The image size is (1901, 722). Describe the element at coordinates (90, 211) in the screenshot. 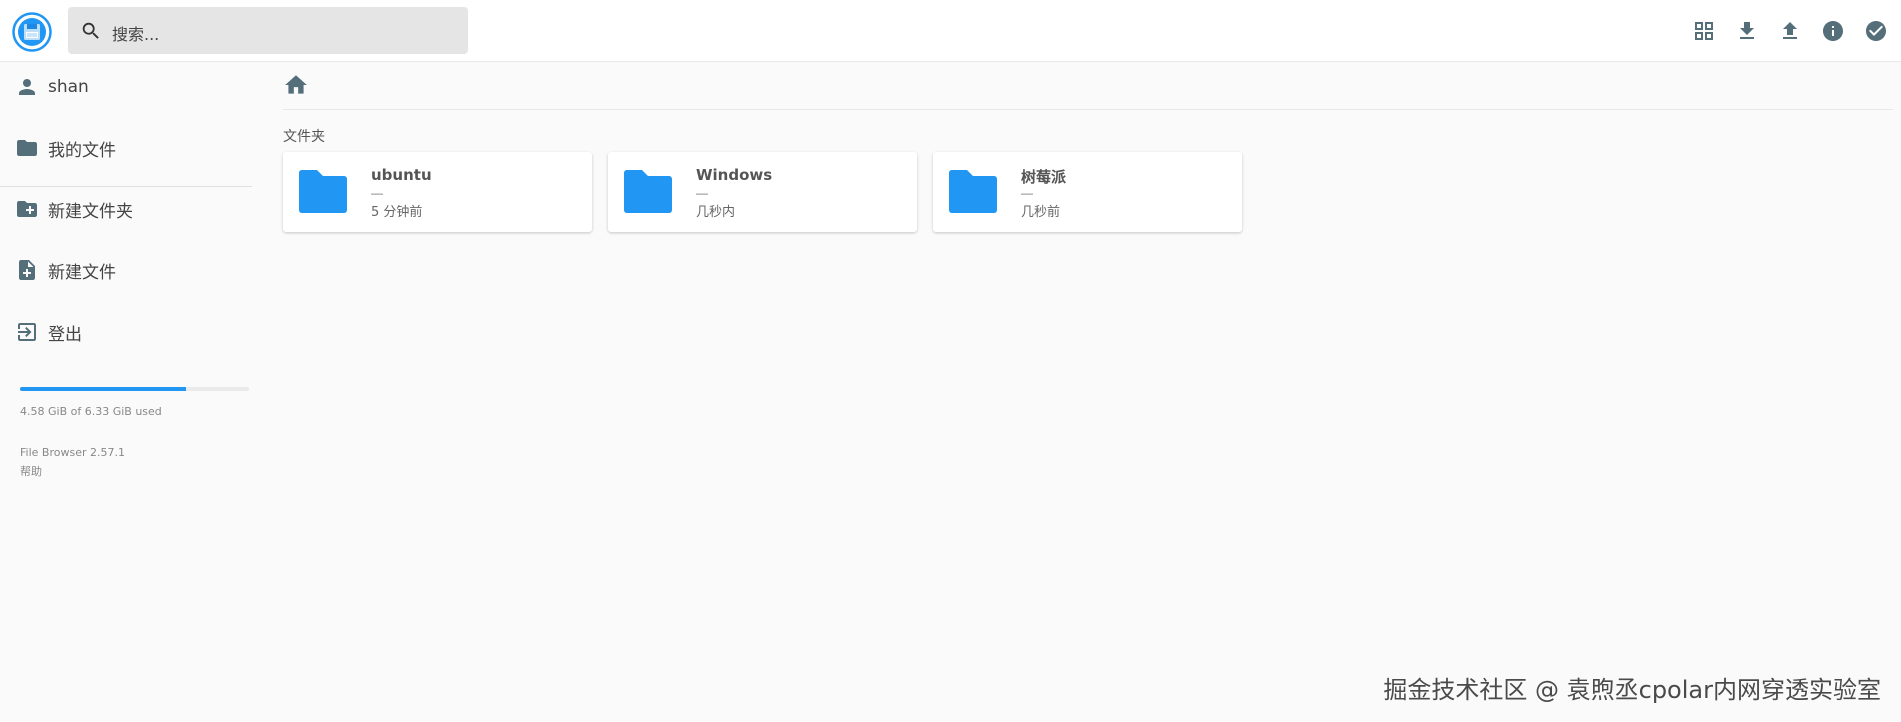

I see `sidebar-item-label: 新建文件夹` at that location.